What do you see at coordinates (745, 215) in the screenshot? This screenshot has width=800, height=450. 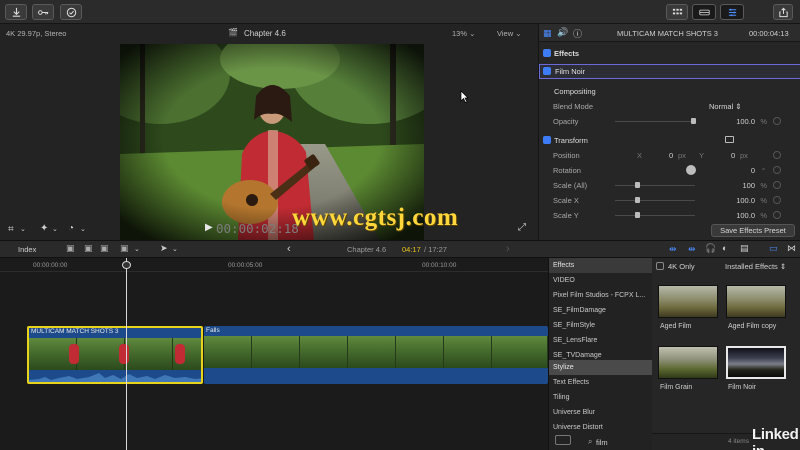 I see `scale-y-value: 100.0` at bounding box center [745, 215].